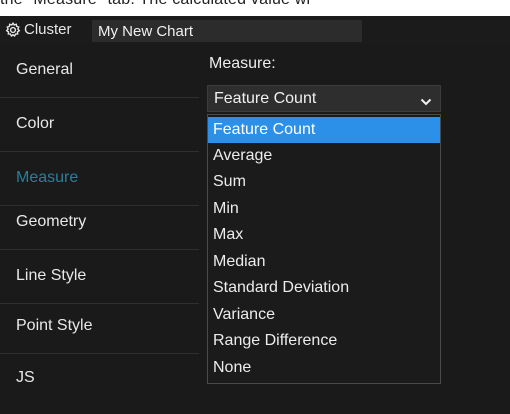  What do you see at coordinates (324, 288) in the screenshot?
I see `dropdown-option-standard-deviation: Standard Deviation` at bounding box center [324, 288].